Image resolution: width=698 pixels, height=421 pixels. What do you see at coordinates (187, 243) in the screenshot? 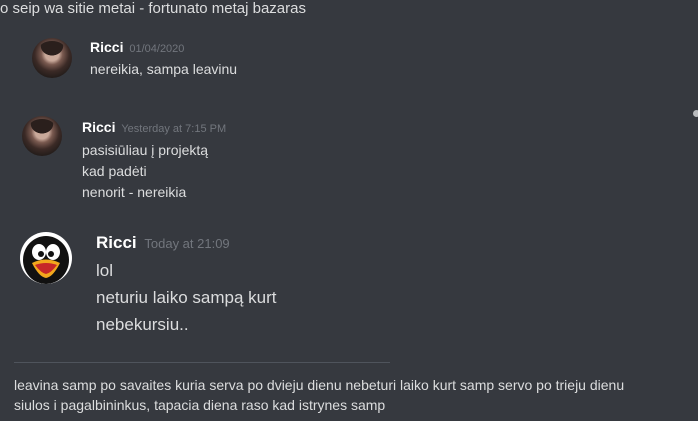
I see `message-timestamp: Today at 21:09` at bounding box center [187, 243].